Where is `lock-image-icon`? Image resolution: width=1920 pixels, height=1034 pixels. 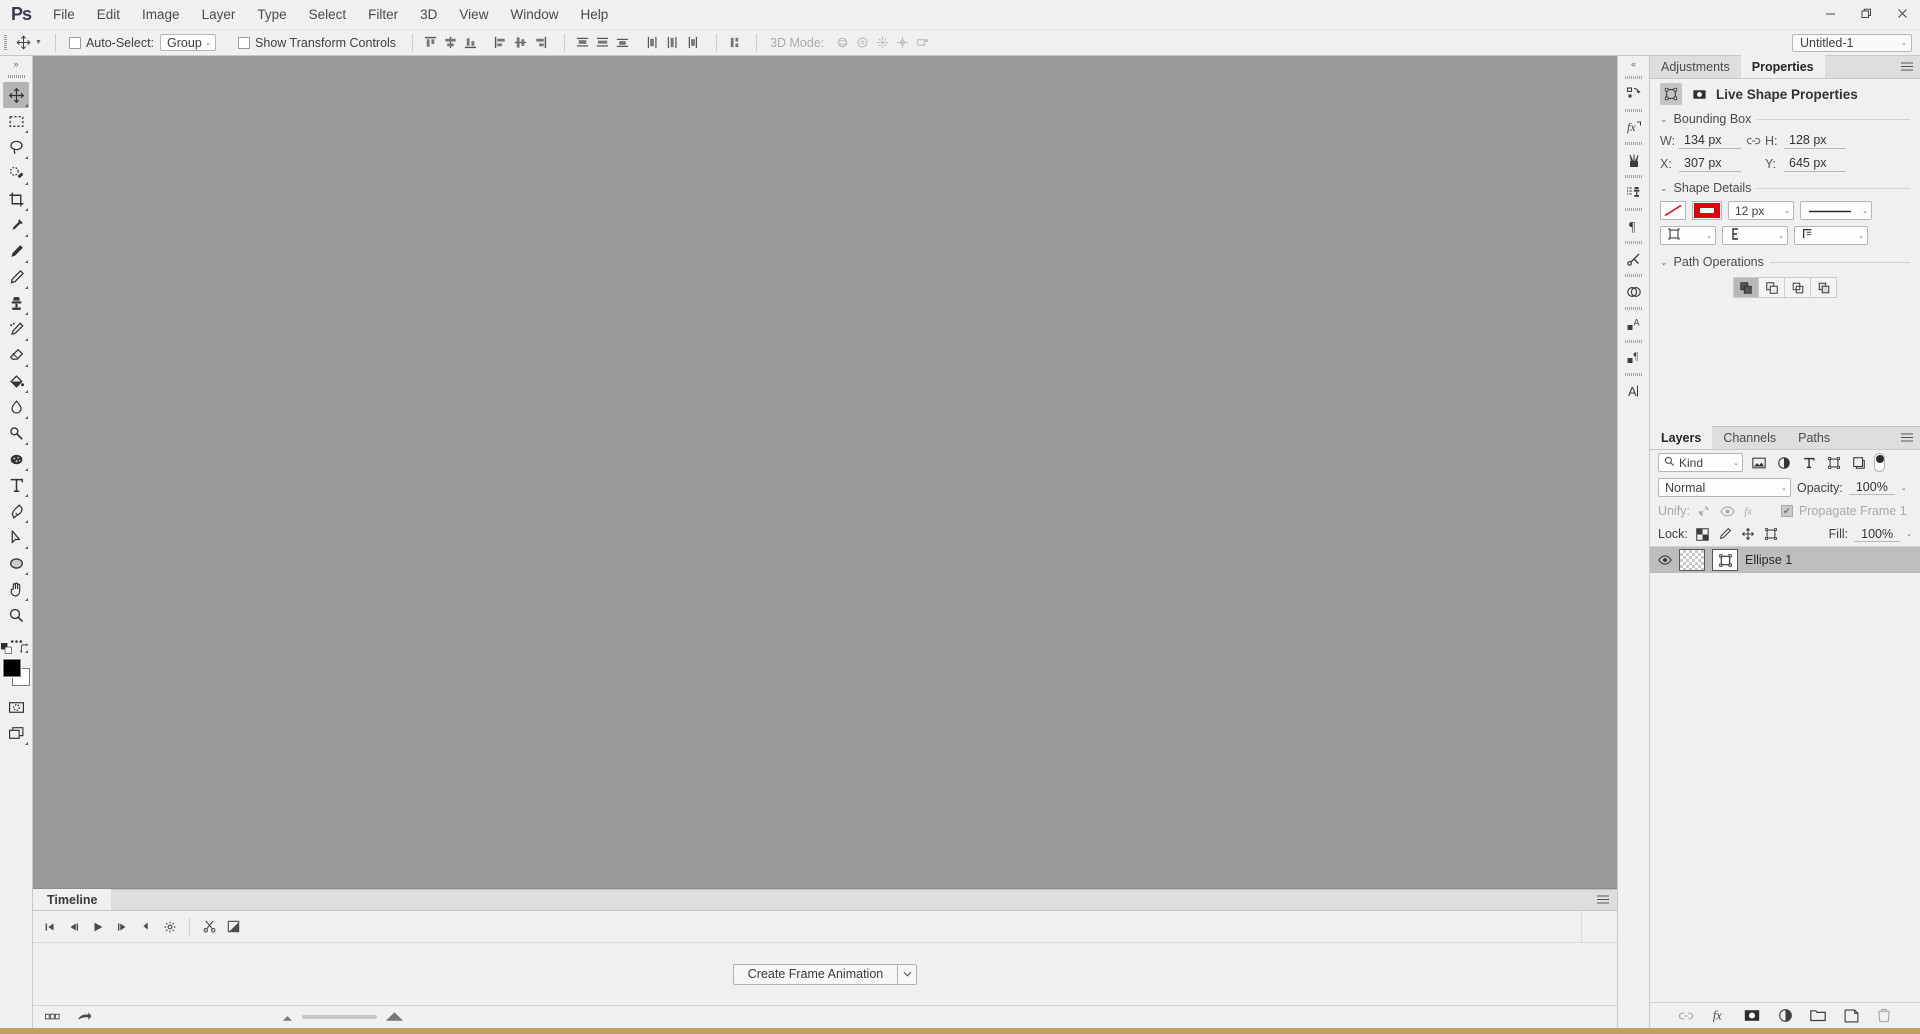
lock-image-icon is located at coordinates (1725, 534).